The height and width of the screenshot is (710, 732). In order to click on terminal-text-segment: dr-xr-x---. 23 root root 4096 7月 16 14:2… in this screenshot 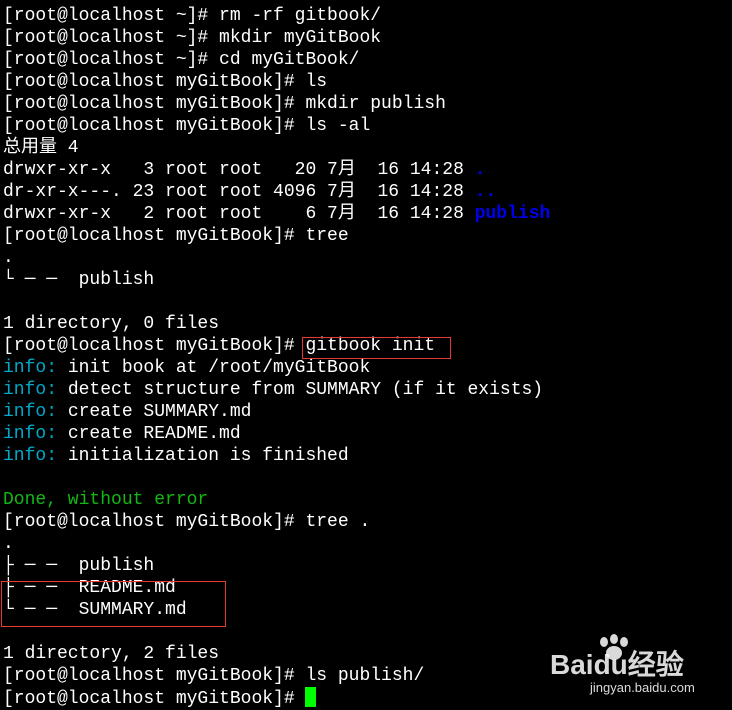, I will do `click(239, 192)`.